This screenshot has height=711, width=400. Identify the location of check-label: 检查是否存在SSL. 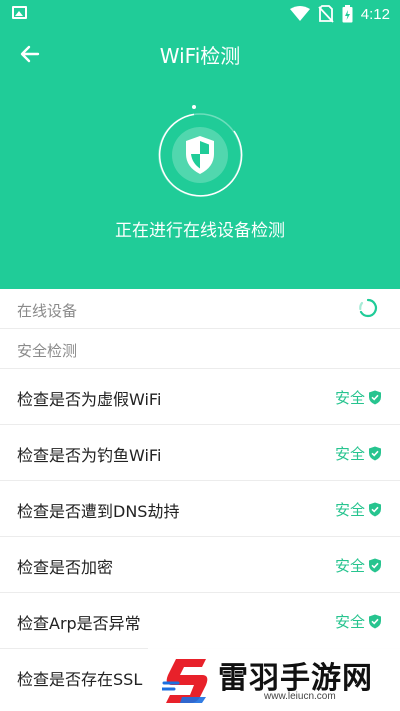
(80, 679).